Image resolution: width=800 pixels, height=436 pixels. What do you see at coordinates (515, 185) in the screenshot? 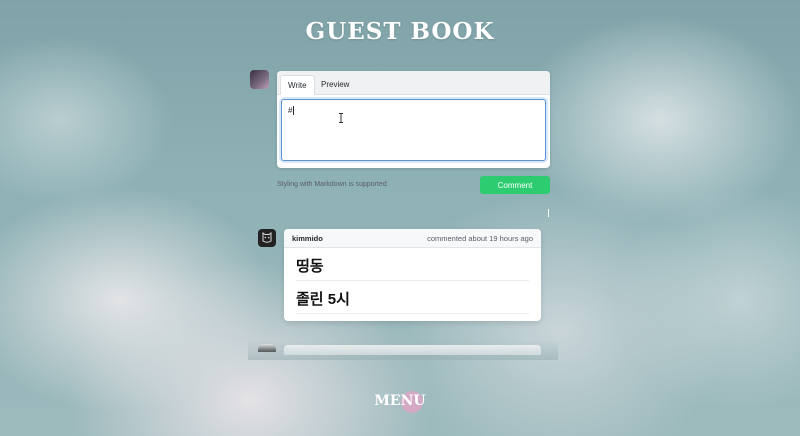
I see `comment-button: Comment` at bounding box center [515, 185].